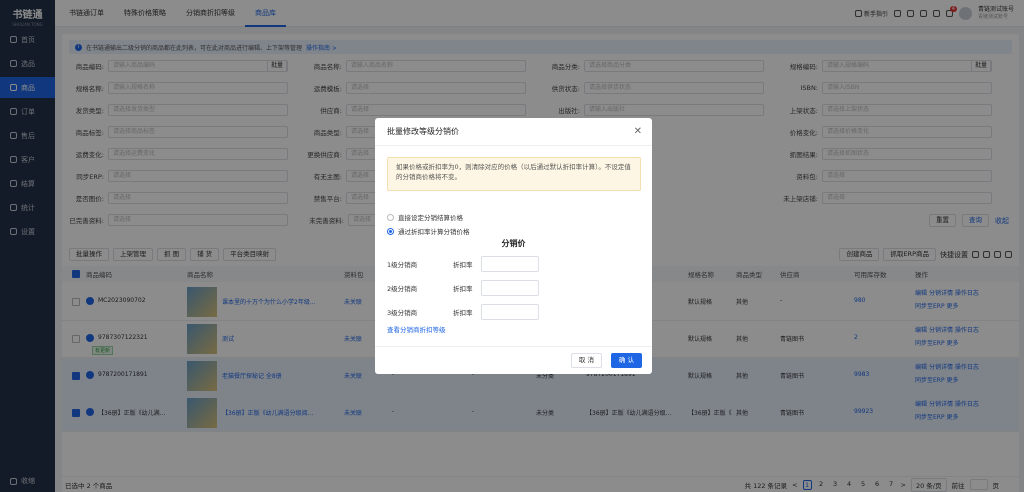  What do you see at coordinates (428, 231) in the screenshot?
I see `radio-discount-rate: 通过折扣率计算分销价格` at bounding box center [428, 231].